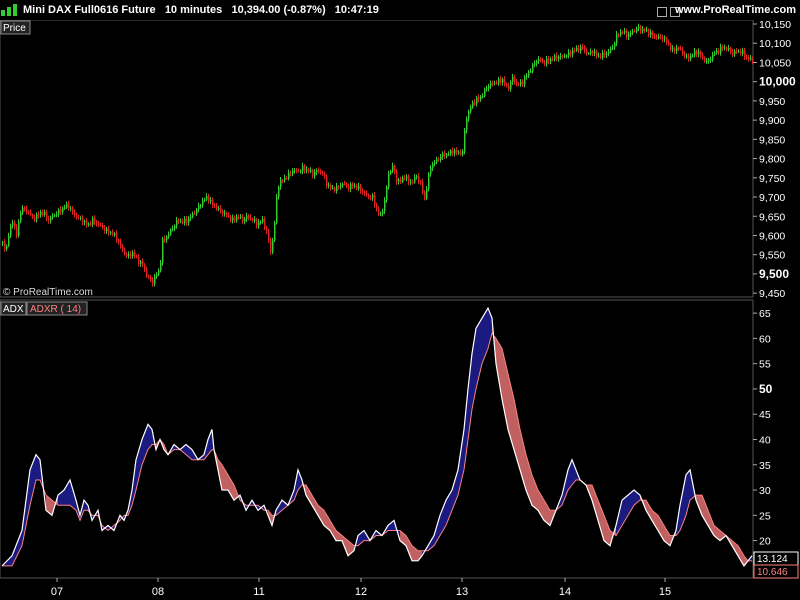 The height and width of the screenshot is (600, 800). What do you see at coordinates (258, 592) in the screenshot?
I see `time-tick-label: 11` at bounding box center [258, 592].